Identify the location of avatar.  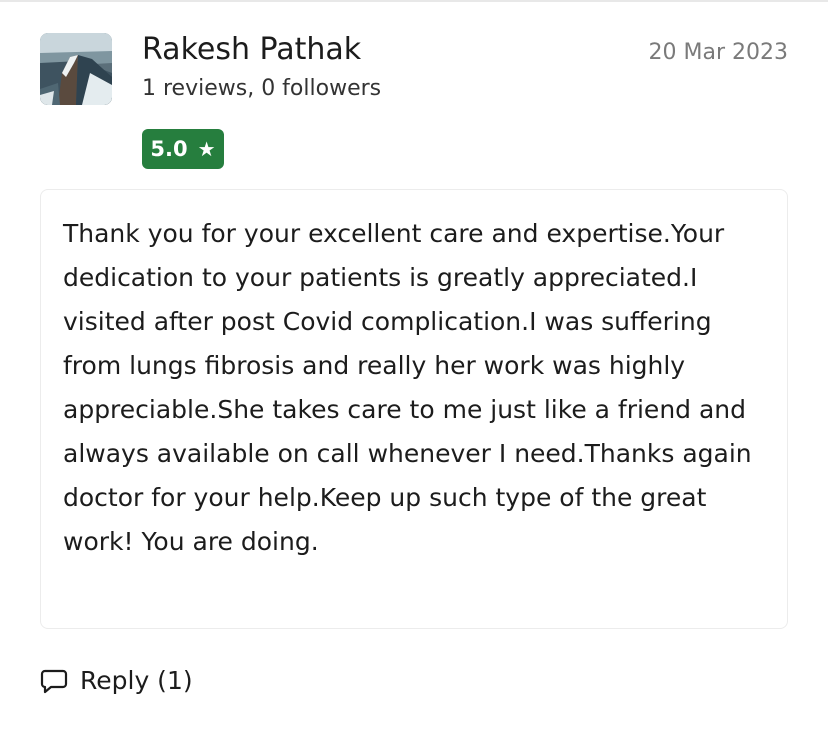
(76, 69).